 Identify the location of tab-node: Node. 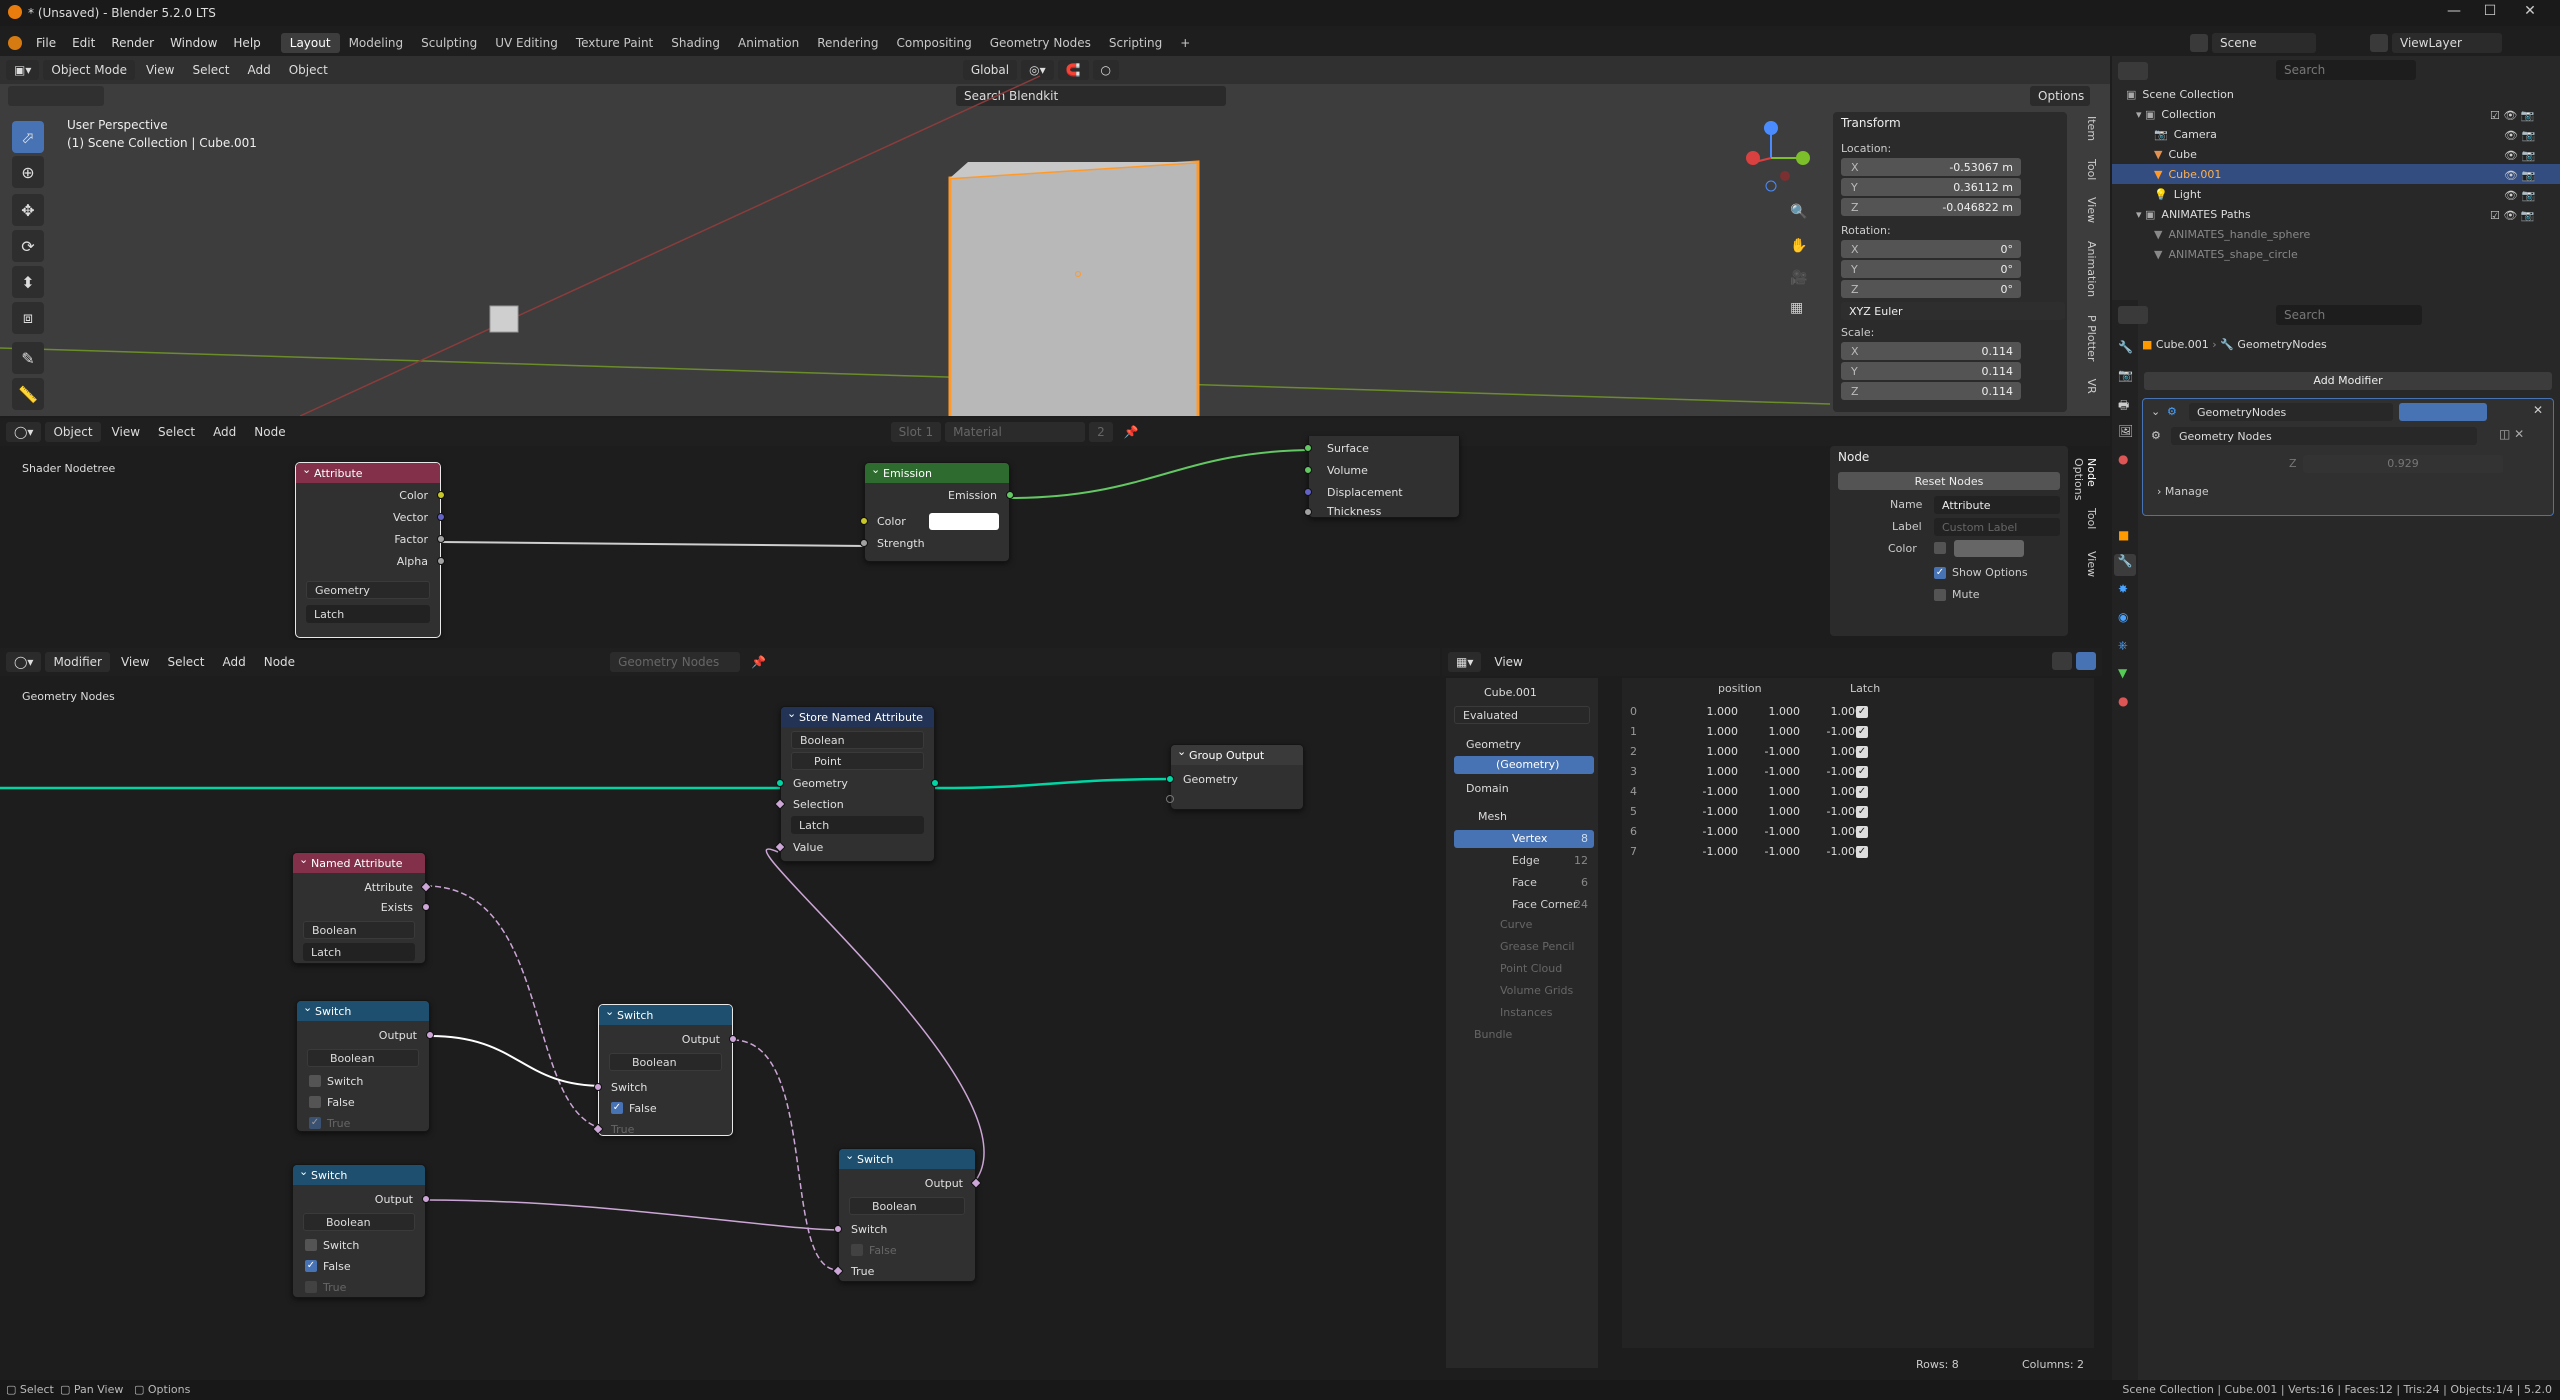
(2091, 472).